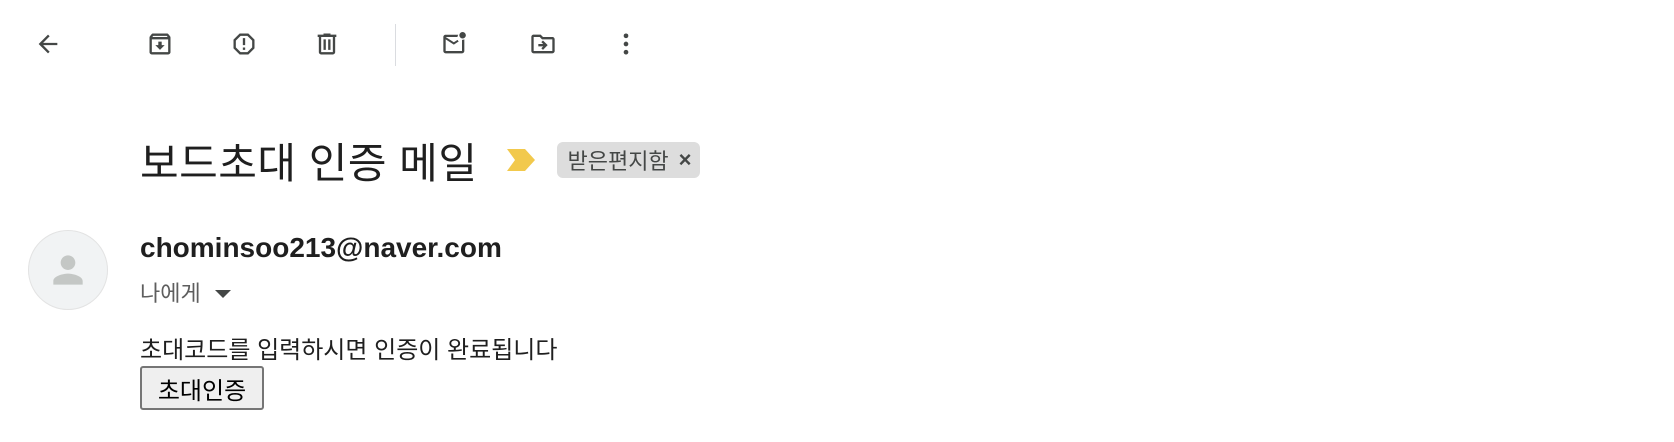  I want to click on move-to-icon, so click(543, 44).